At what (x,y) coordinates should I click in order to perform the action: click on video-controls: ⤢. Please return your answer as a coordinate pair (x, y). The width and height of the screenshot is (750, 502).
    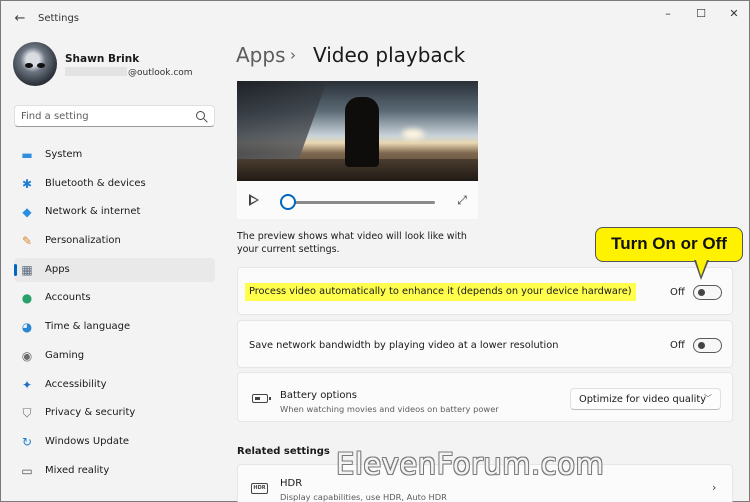
    Looking at the image, I should click on (357, 200).